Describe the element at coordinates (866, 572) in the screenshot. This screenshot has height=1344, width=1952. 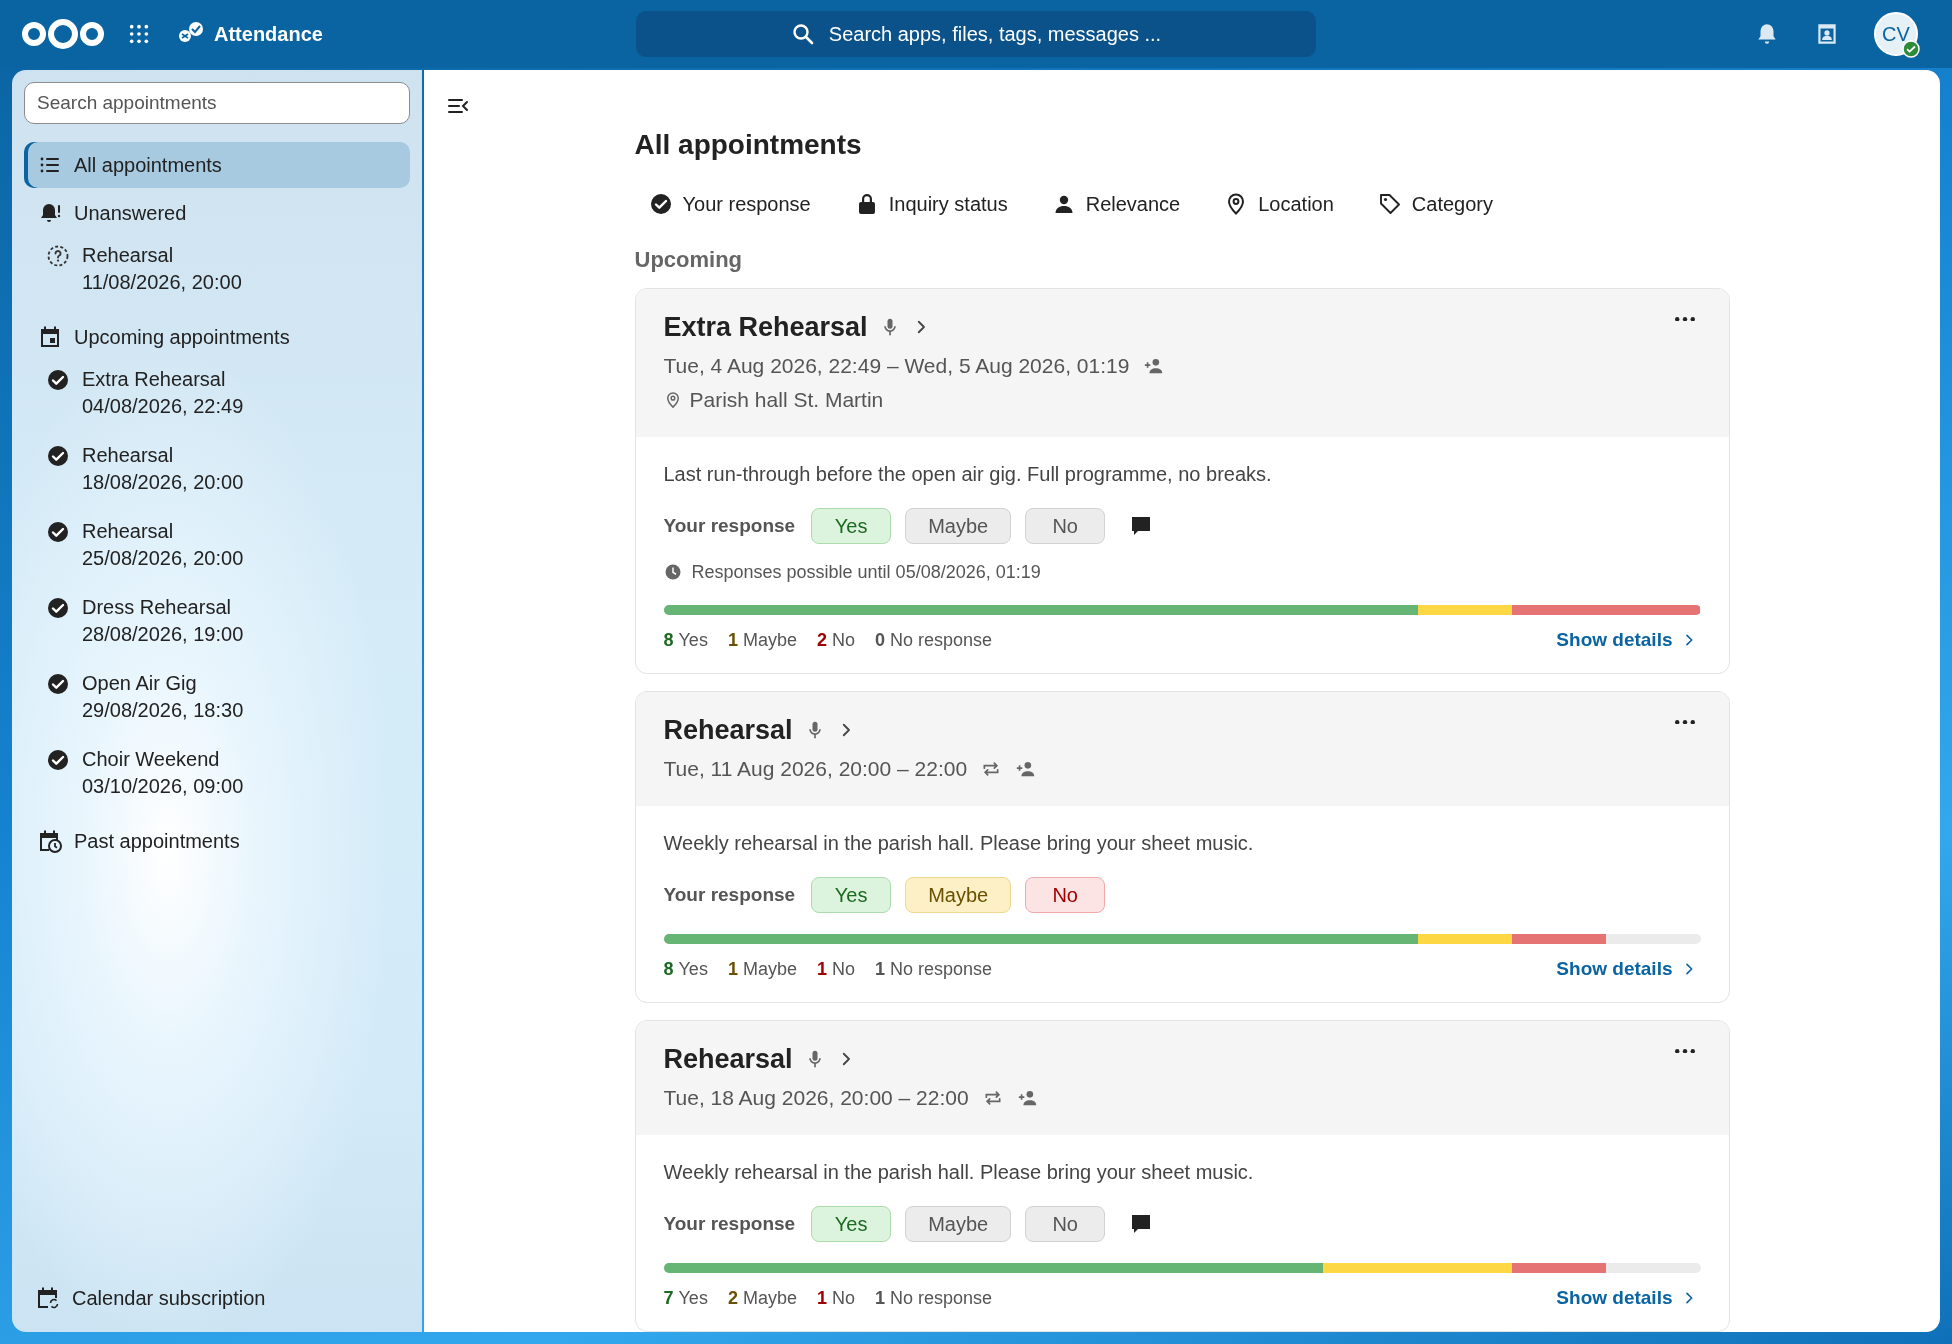
I see `response-deadline: Responses possible until 05/08/2026, 01:19` at that location.